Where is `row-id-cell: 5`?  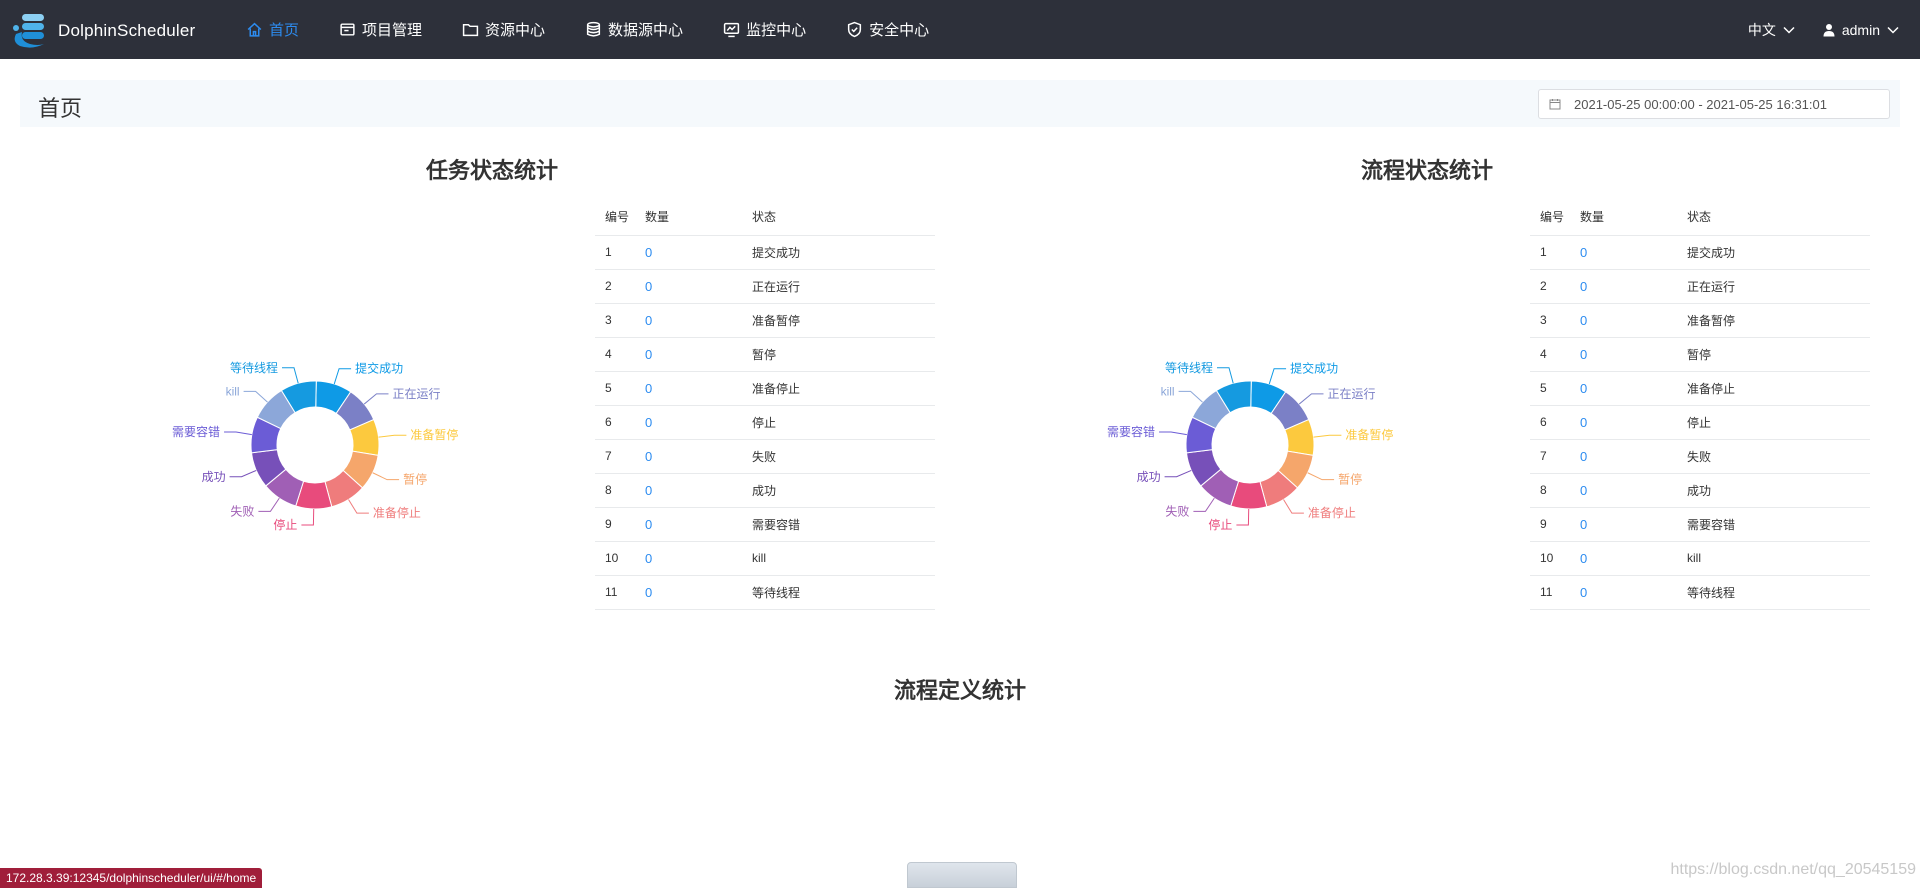 row-id-cell: 5 is located at coordinates (615, 388).